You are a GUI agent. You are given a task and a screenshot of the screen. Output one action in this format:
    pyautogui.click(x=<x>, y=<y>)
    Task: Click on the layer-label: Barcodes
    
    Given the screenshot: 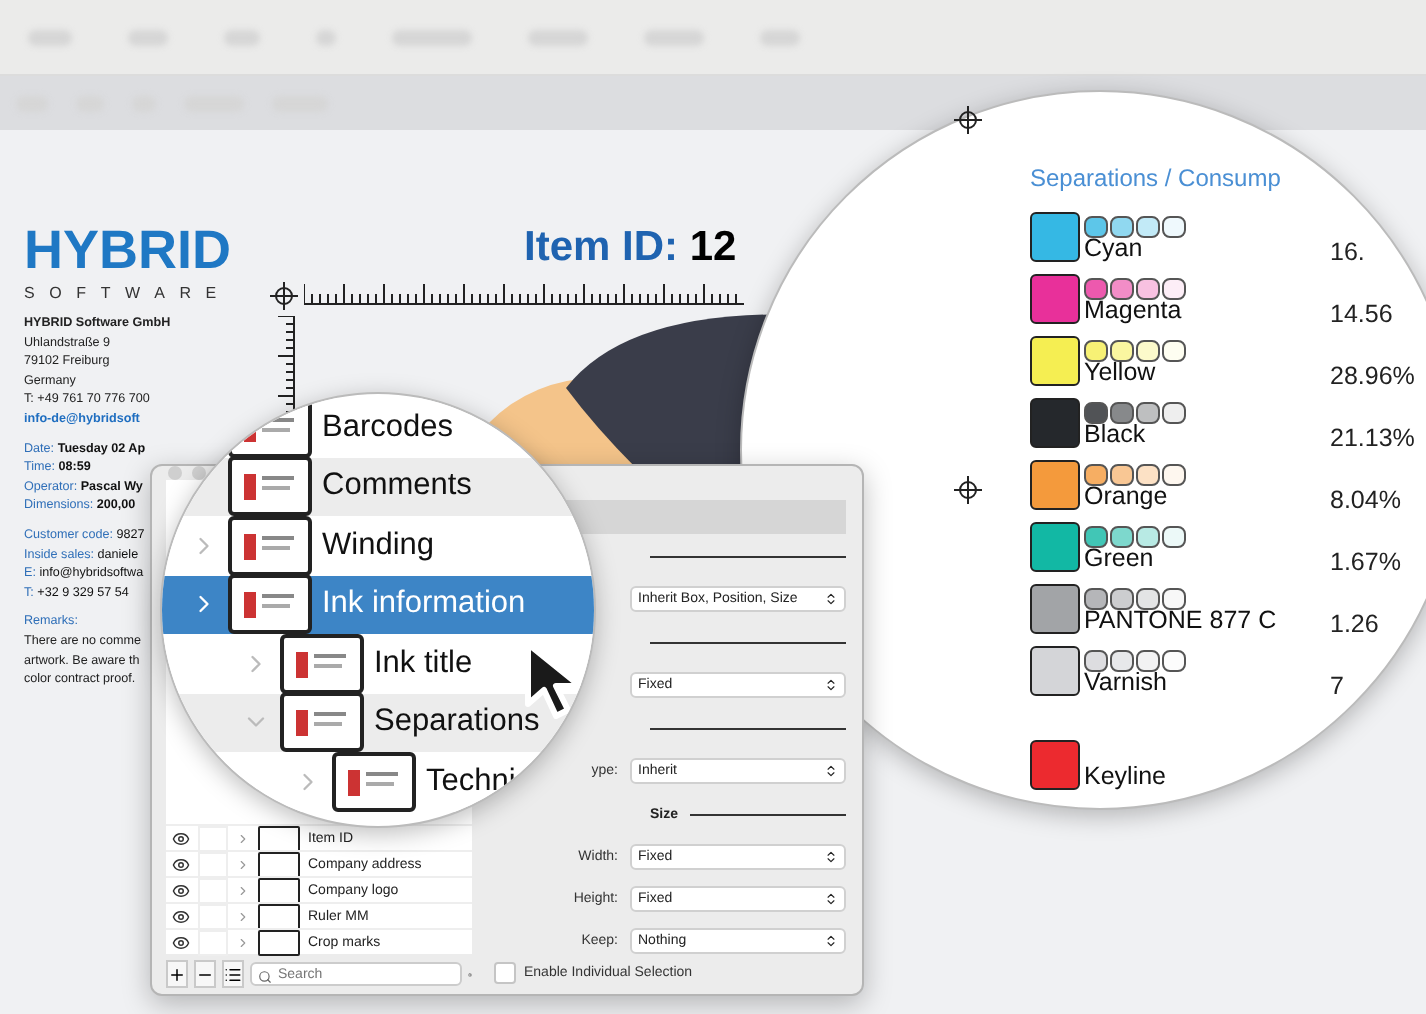 What is the action you would take?
    pyautogui.click(x=387, y=427)
    